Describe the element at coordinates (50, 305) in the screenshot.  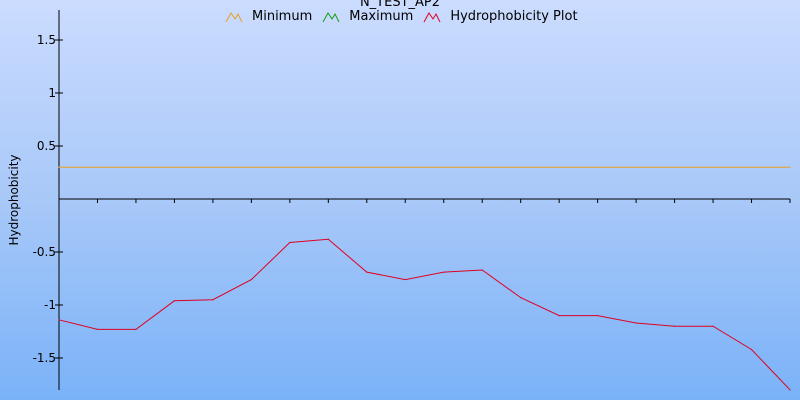
I see `y-tick-label: -1` at that location.